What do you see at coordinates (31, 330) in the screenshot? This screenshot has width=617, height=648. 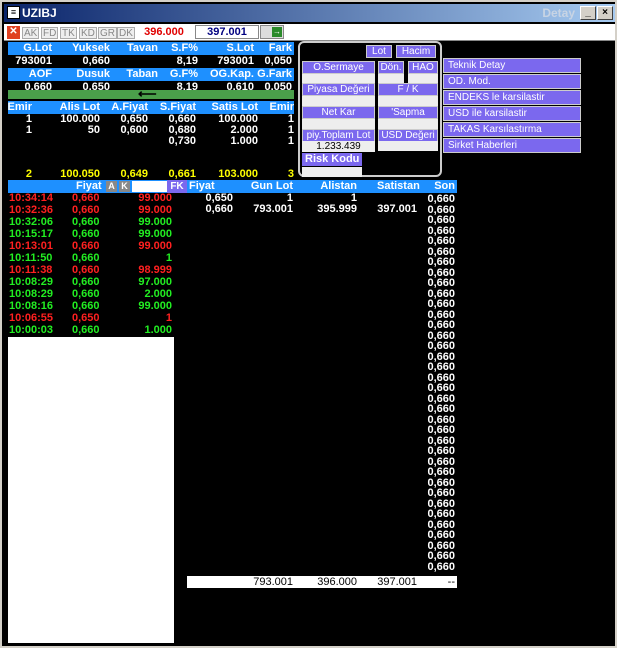 I see `trade-time: 10:00:03` at bounding box center [31, 330].